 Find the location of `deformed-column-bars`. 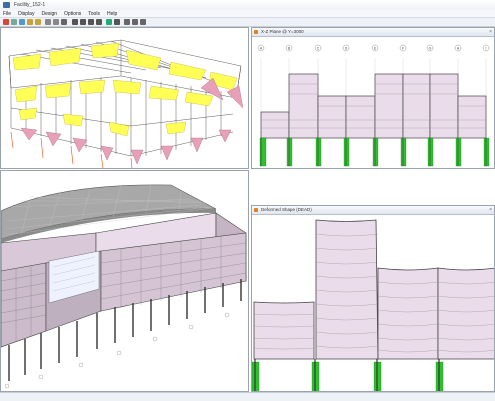

deformed-column-bars is located at coordinates (348, 376).